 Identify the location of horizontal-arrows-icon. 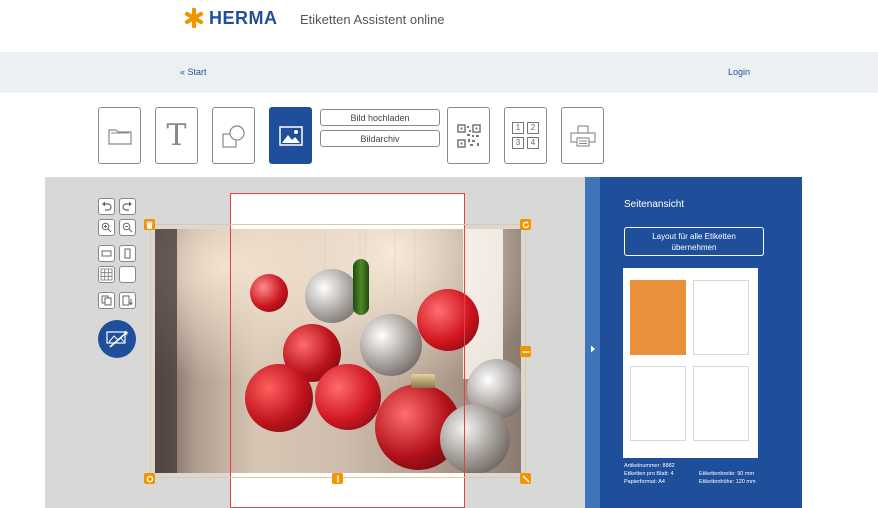
(525, 351).